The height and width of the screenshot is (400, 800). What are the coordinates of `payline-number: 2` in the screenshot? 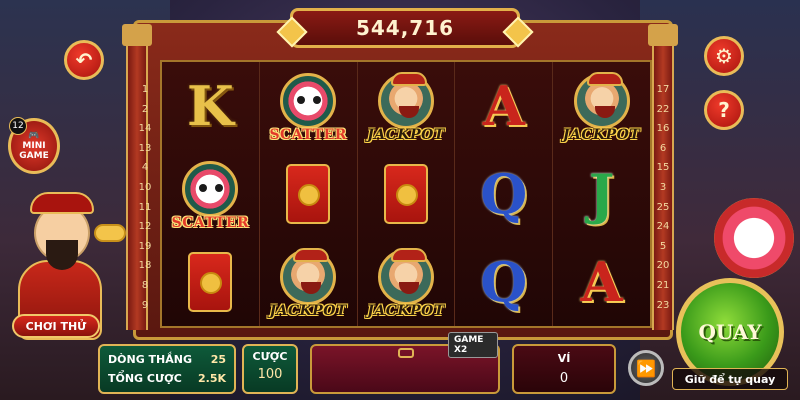 It's located at (145, 109).